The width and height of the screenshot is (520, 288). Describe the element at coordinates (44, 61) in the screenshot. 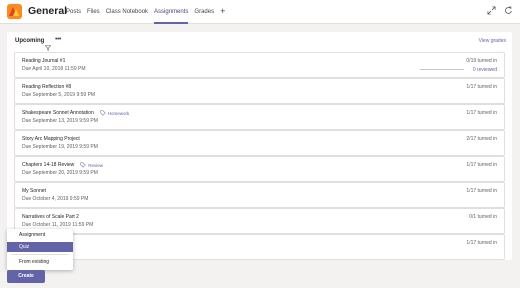

I see `assignment-title: Reading Journal #1` at that location.